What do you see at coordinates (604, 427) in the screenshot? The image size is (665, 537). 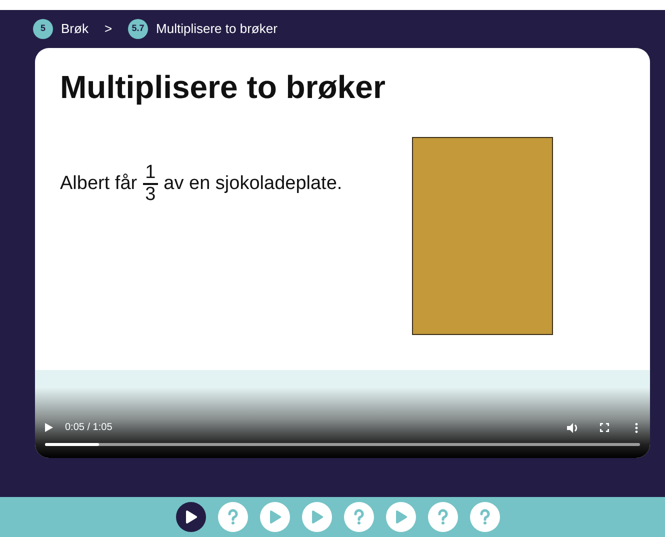 I see `fullscreen-icon` at bounding box center [604, 427].